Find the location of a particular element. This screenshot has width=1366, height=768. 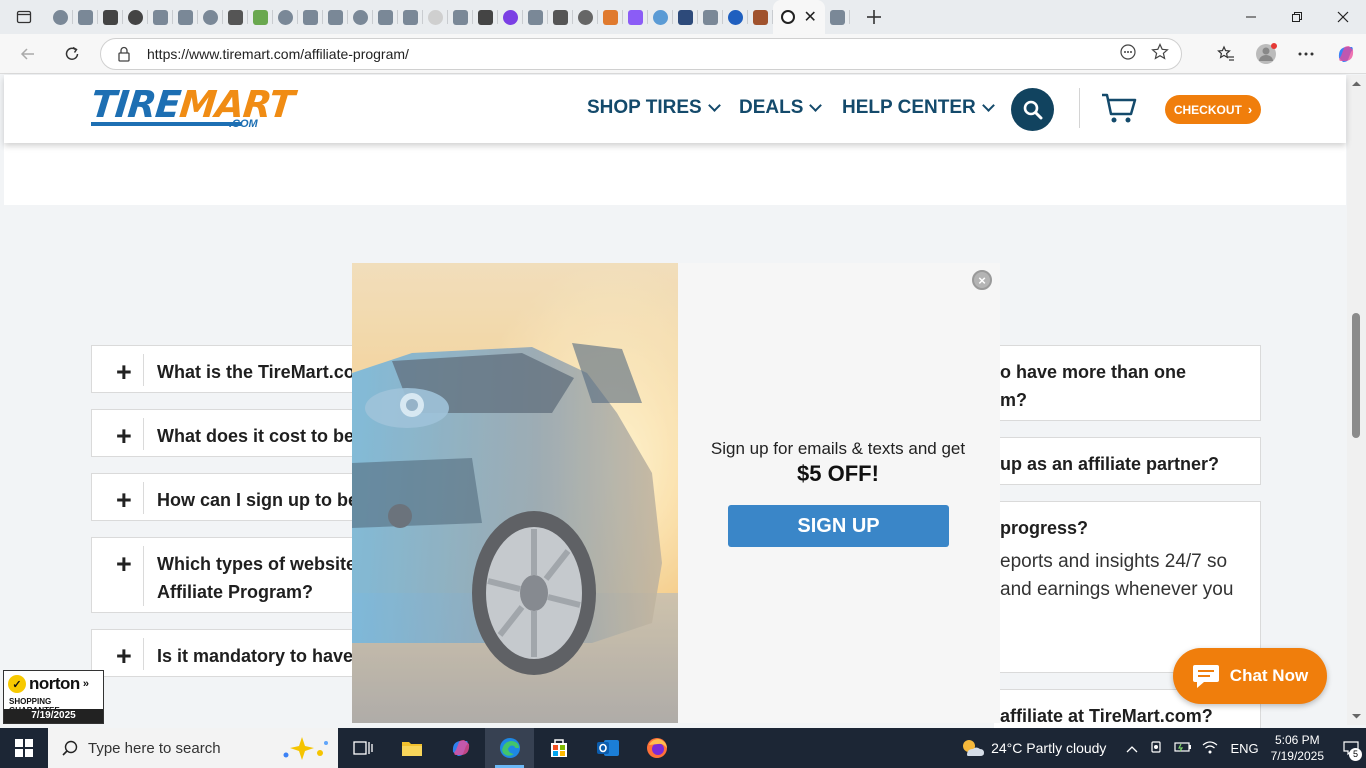

weather-widget: 24°C Partly cloudy is located at coordinates (1032, 748).